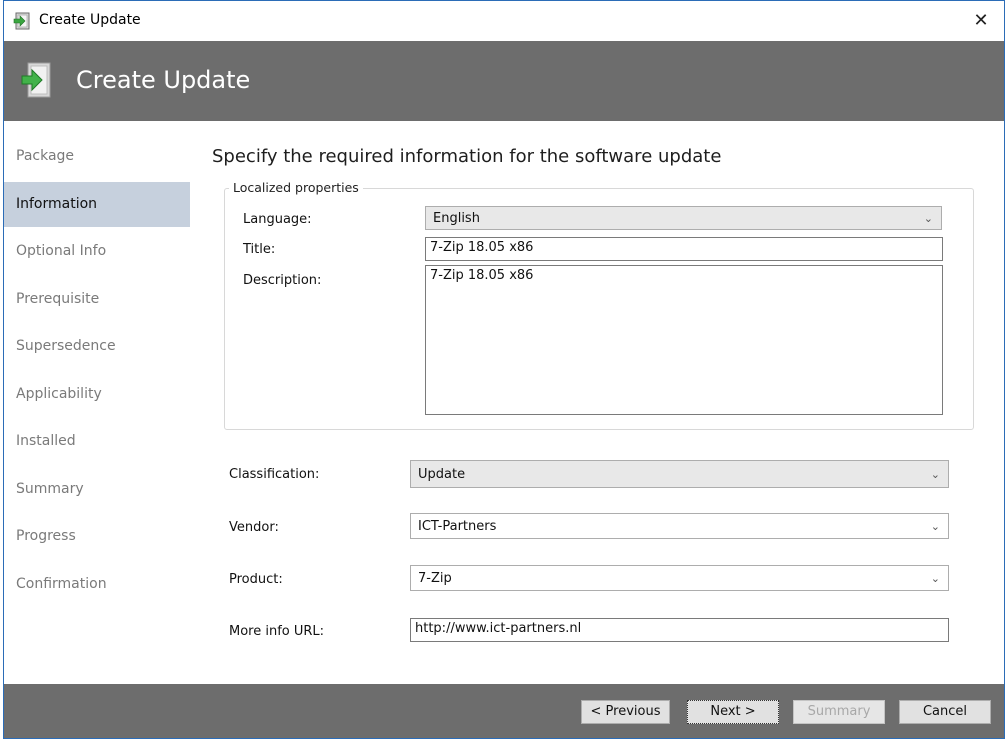 The image size is (1008, 739). What do you see at coordinates (97, 536) in the screenshot?
I see `sidebar-item-progress: Progress` at bounding box center [97, 536].